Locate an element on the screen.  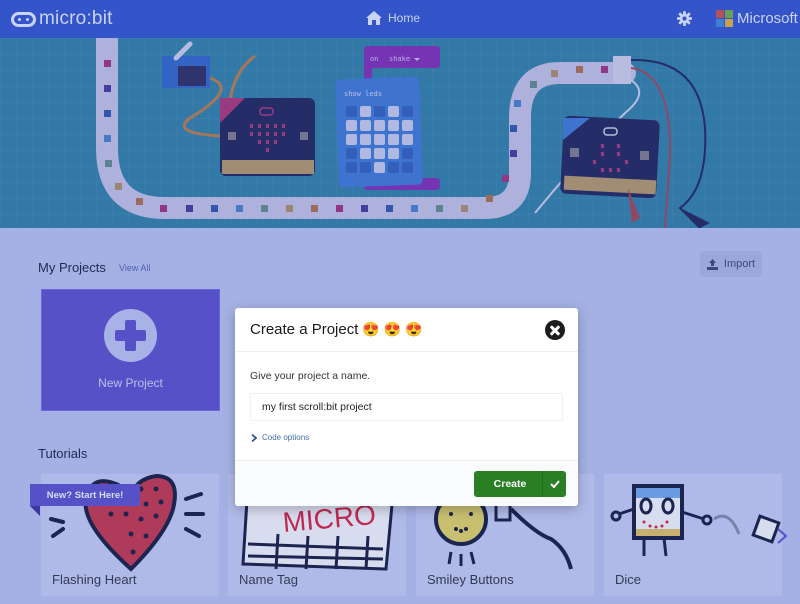
new-project-label: New Project is located at coordinates (130, 383).